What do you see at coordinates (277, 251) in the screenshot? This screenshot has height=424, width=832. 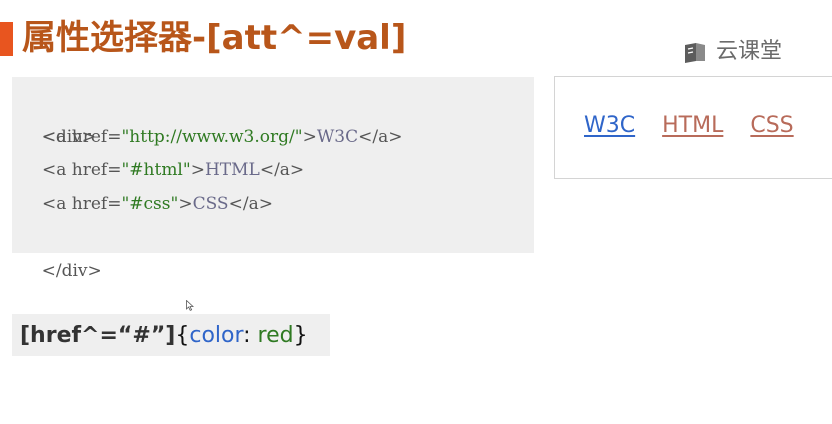 I see `code-line-div-close: </div>` at bounding box center [277, 251].